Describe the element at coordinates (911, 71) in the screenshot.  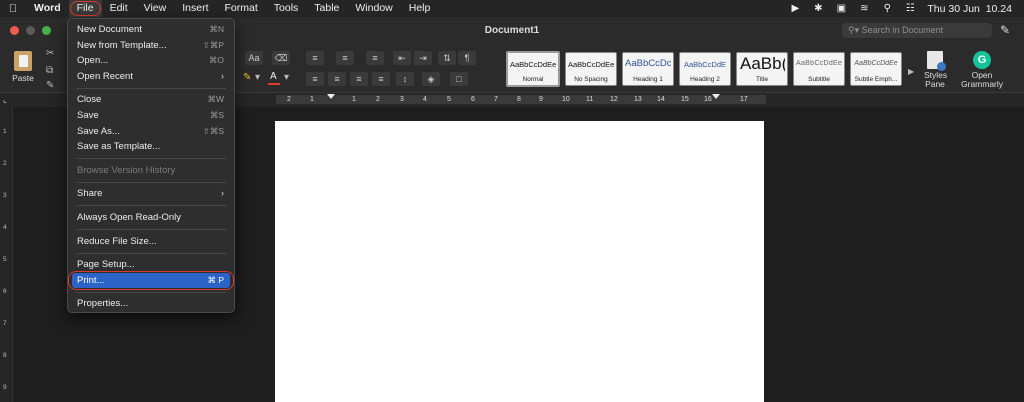
I see `styles-more-arrow-icon: ▶` at that location.